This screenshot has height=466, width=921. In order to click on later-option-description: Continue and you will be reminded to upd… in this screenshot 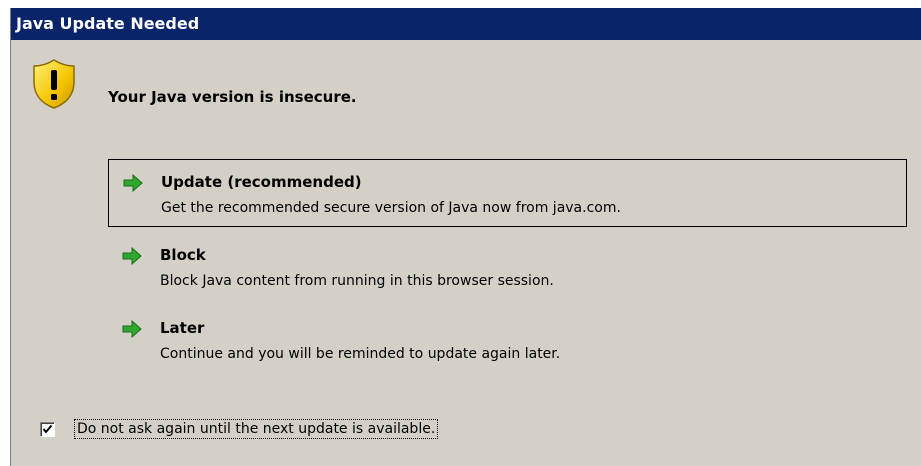, I will do `click(360, 354)`.